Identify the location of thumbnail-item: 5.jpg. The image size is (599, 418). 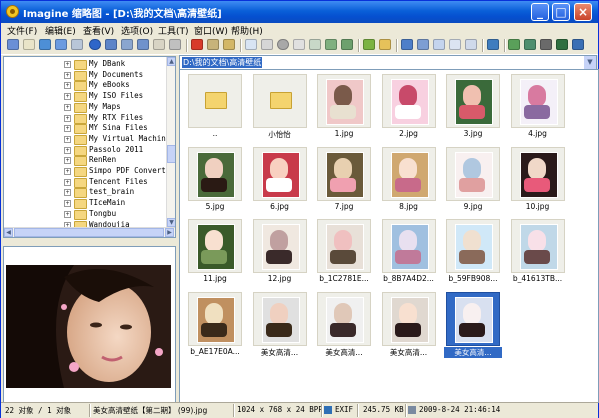
(215, 180).